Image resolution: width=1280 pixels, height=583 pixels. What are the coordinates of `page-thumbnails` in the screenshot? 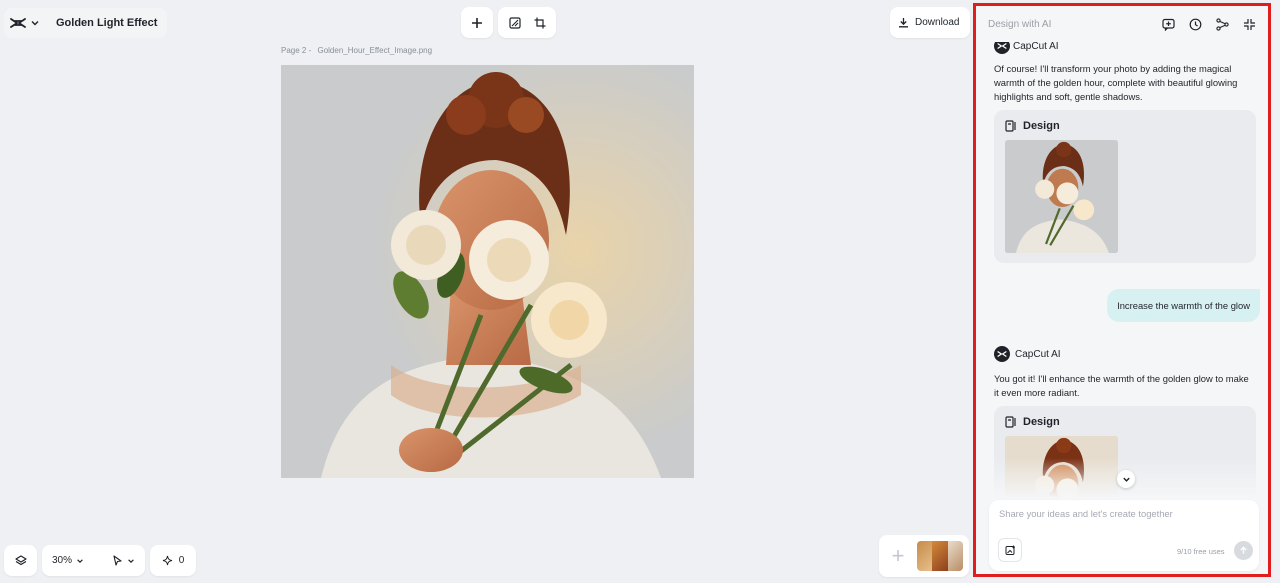 It's located at (940, 556).